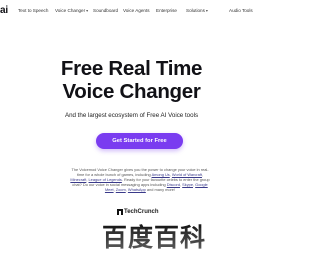  I want to click on nav-item-label: Voice Agents, so click(136, 10).